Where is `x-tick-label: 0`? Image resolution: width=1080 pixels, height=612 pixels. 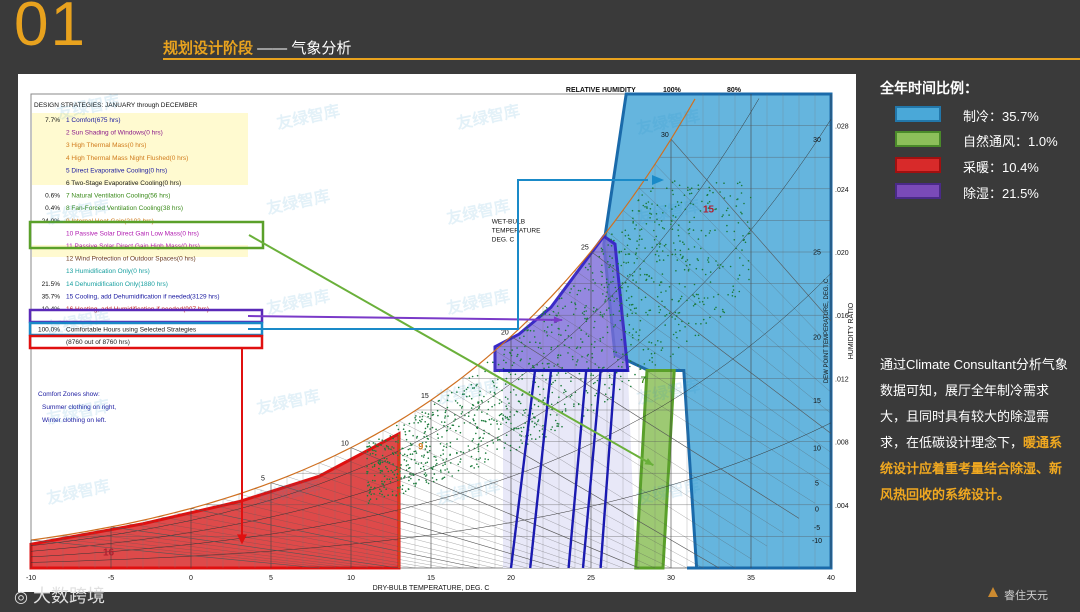
x-tick-label: 0 is located at coordinates (191, 578).